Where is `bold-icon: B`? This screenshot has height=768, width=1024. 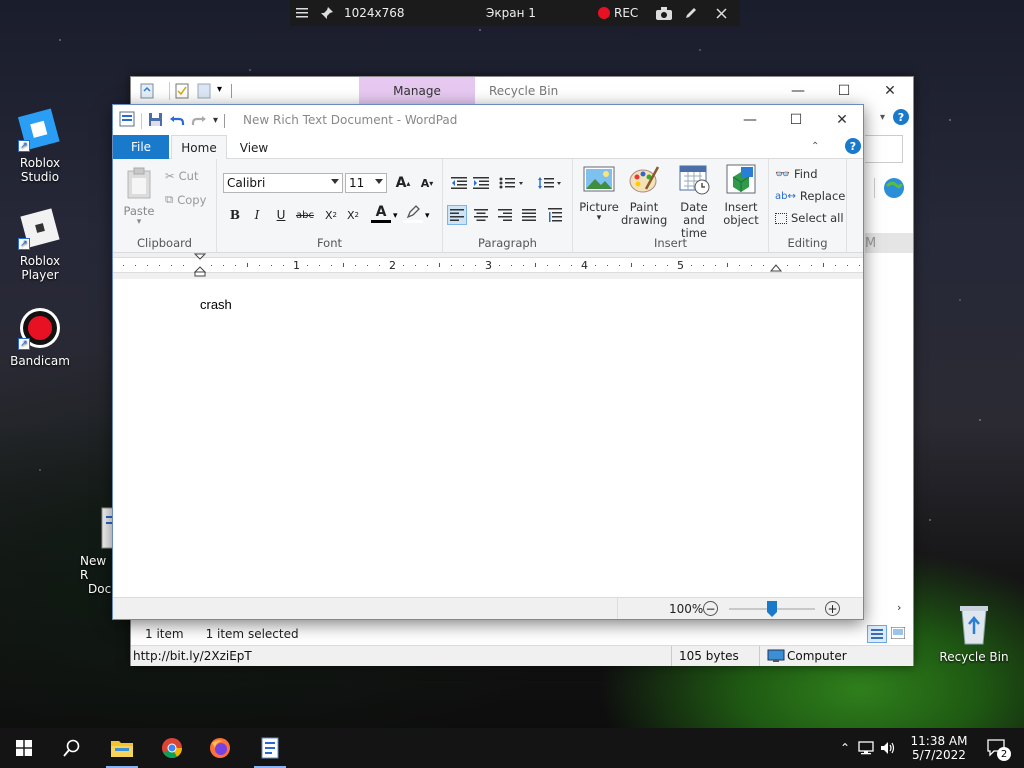
bold-icon: B is located at coordinates (235, 215).